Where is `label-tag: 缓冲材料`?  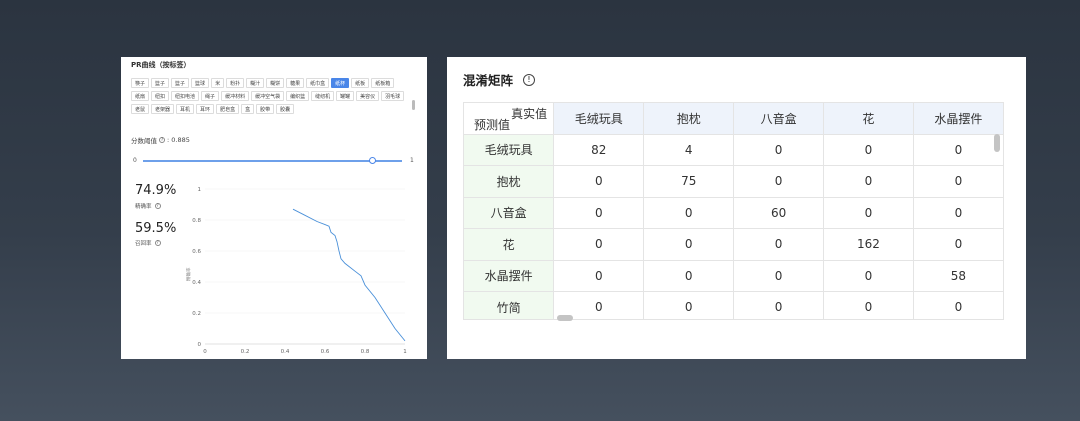 label-tag: 缓冲材料 is located at coordinates (235, 96).